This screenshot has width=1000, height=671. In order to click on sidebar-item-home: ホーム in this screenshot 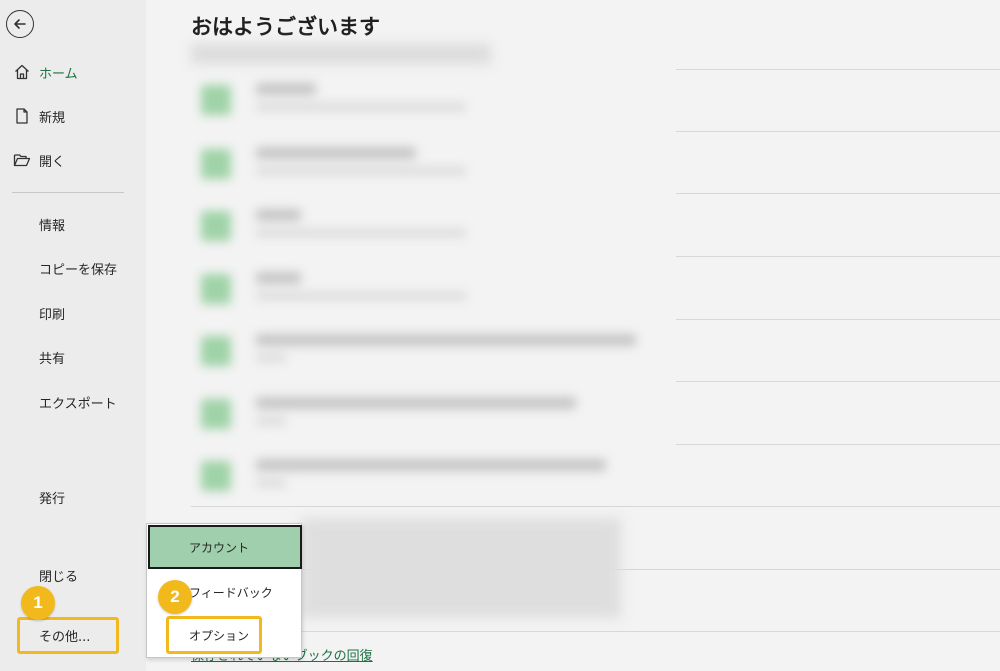, I will do `click(73, 72)`.